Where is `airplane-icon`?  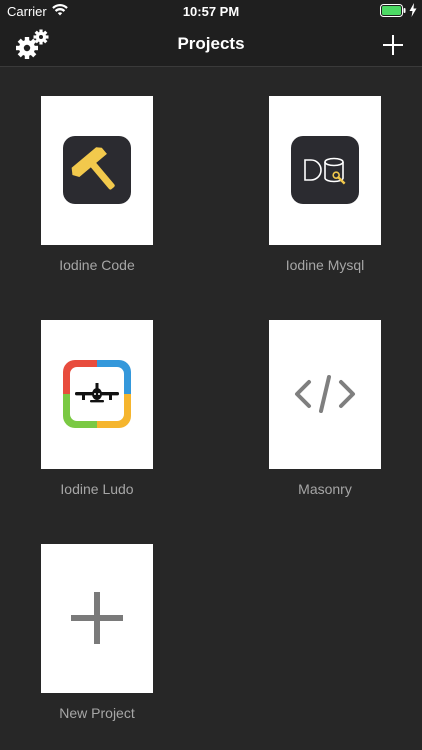 airplane-icon is located at coordinates (97, 394).